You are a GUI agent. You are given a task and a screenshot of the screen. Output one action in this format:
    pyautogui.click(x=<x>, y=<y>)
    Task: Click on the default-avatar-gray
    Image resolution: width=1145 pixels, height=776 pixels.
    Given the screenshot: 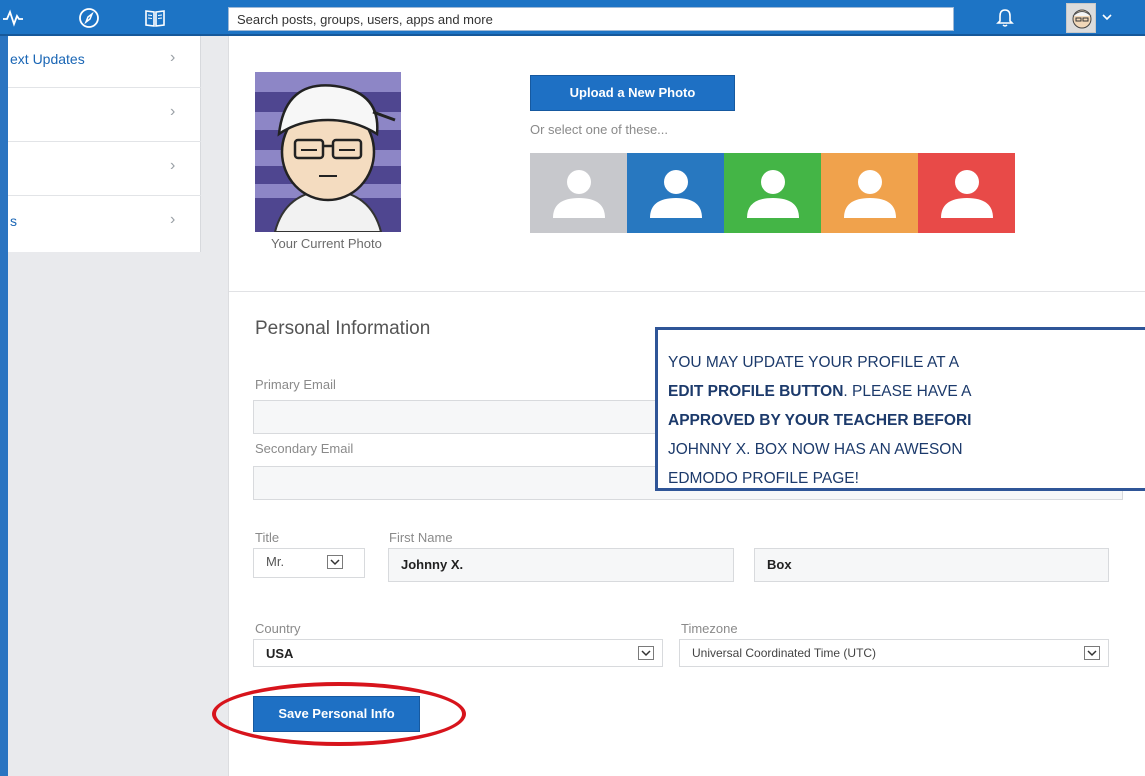 What is the action you would take?
    pyautogui.click(x=578, y=193)
    